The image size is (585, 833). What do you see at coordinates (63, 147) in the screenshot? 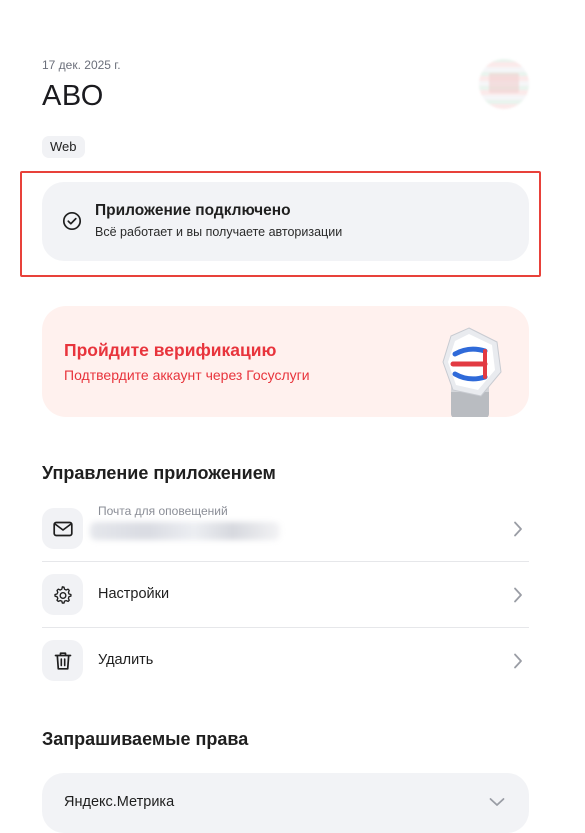
I see `platform-badge: Web` at bounding box center [63, 147].